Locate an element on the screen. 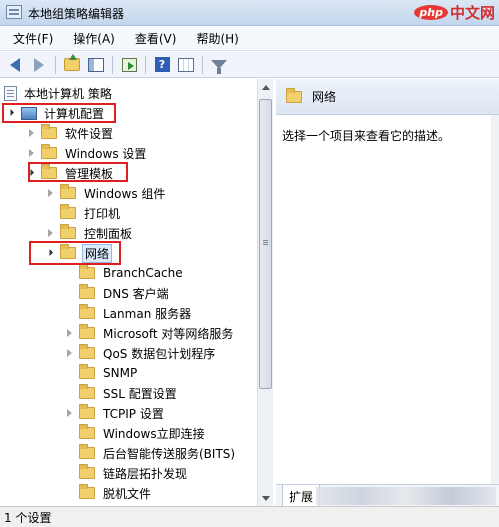  show-pane-icon is located at coordinates (96, 64).